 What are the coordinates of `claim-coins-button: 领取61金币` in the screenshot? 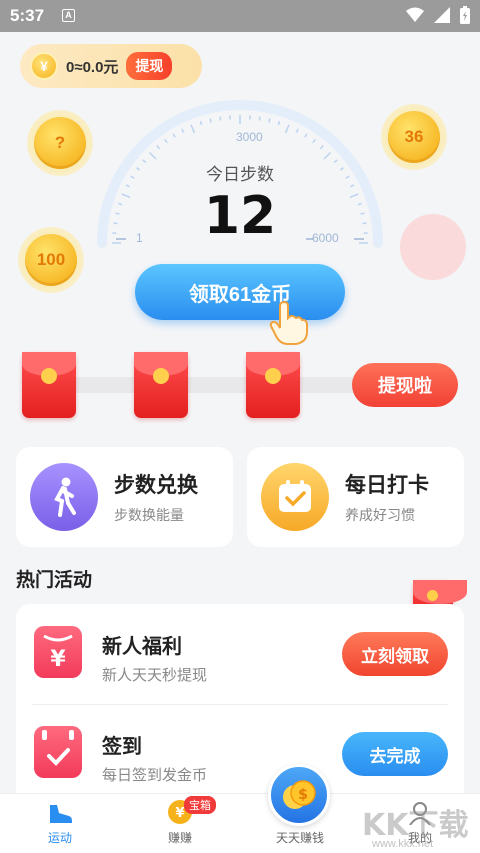 It's located at (240, 292).